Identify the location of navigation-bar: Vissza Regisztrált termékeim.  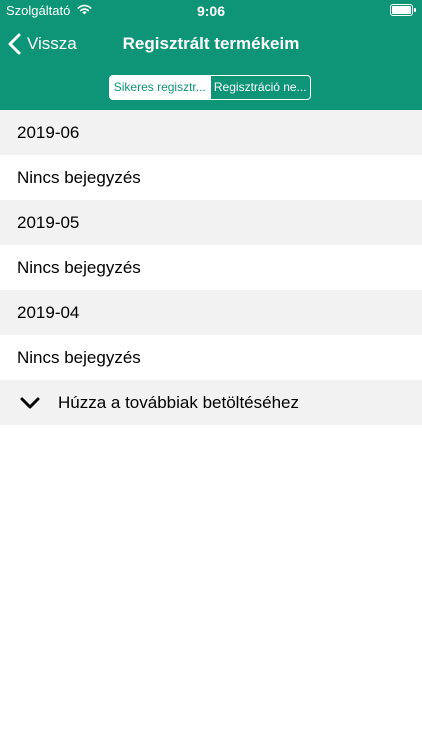
(211, 44).